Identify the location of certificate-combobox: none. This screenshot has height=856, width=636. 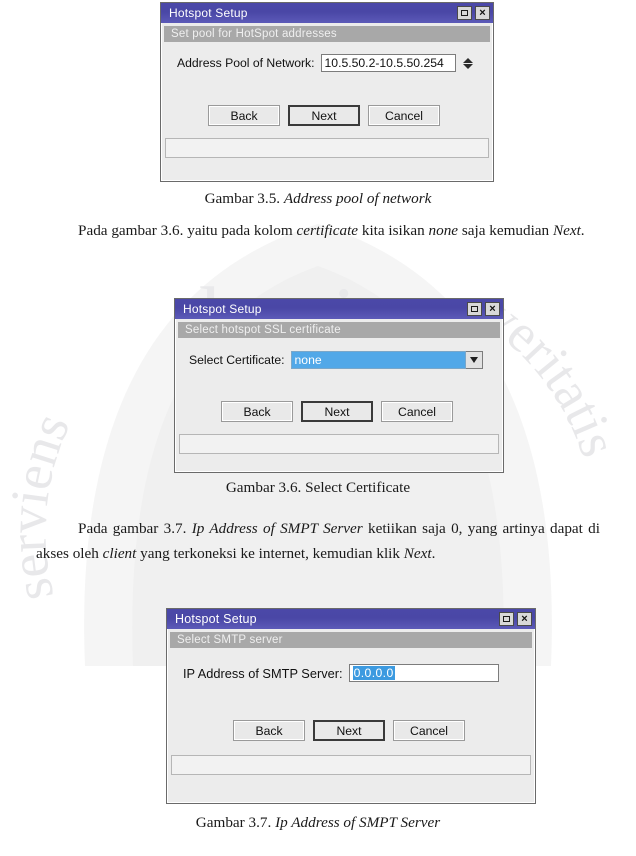
(386, 360).